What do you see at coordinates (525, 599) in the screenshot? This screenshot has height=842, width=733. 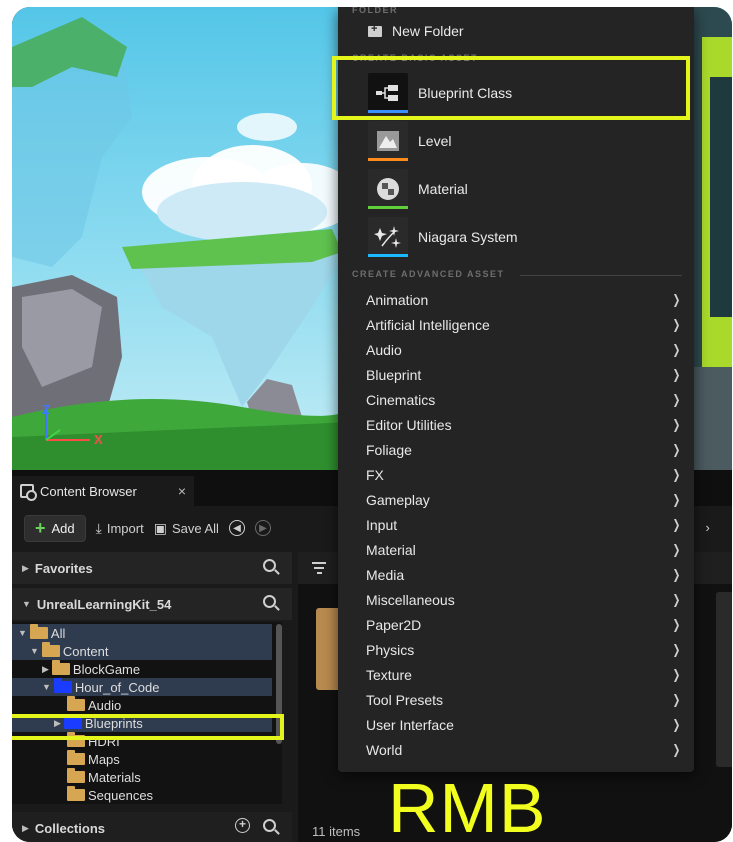 I see `menu-item-miscellaneous: Miscellaneous ❯` at bounding box center [525, 599].